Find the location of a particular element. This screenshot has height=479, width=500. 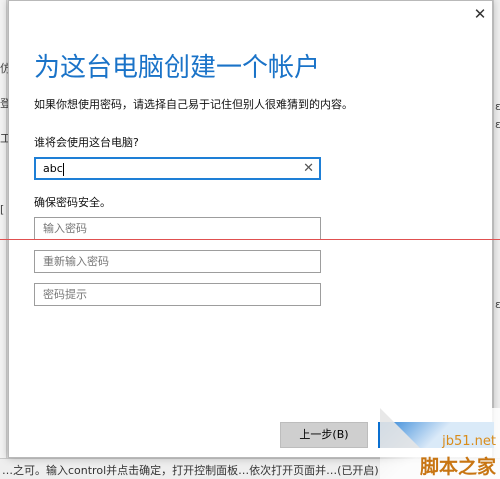

back-button: 上一步(B) is located at coordinates (324, 435).